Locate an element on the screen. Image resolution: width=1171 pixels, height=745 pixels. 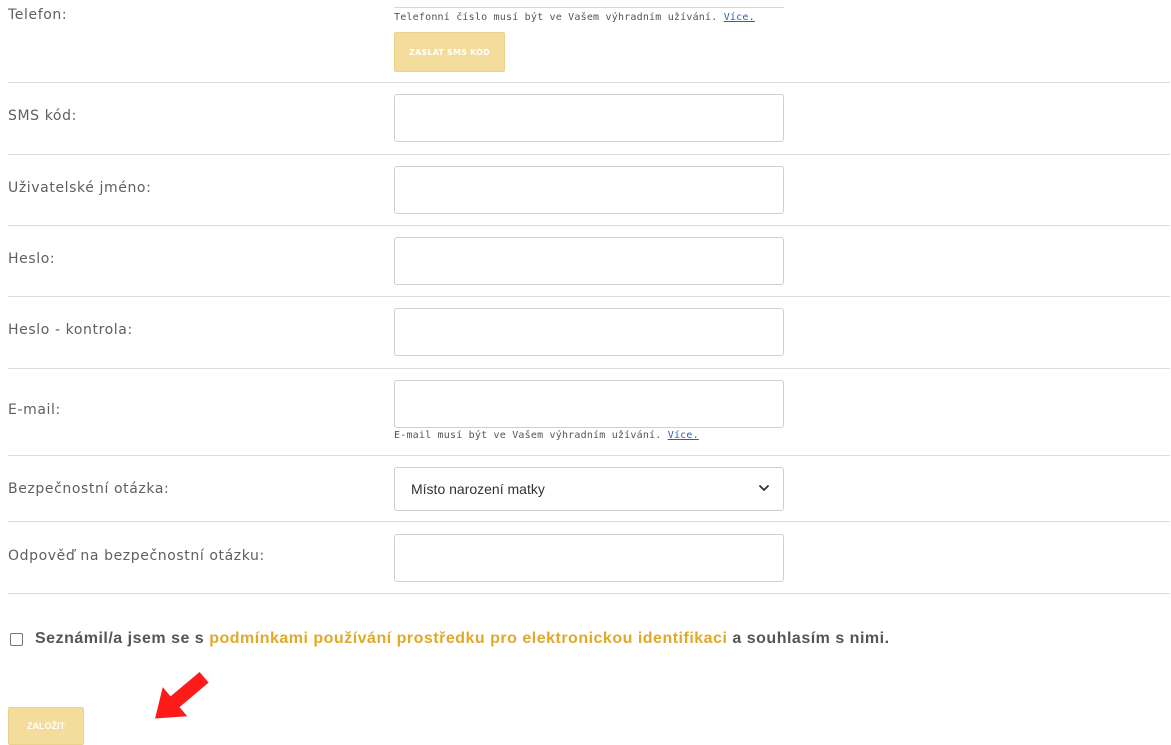
sms-code-input is located at coordinates (589, 118).